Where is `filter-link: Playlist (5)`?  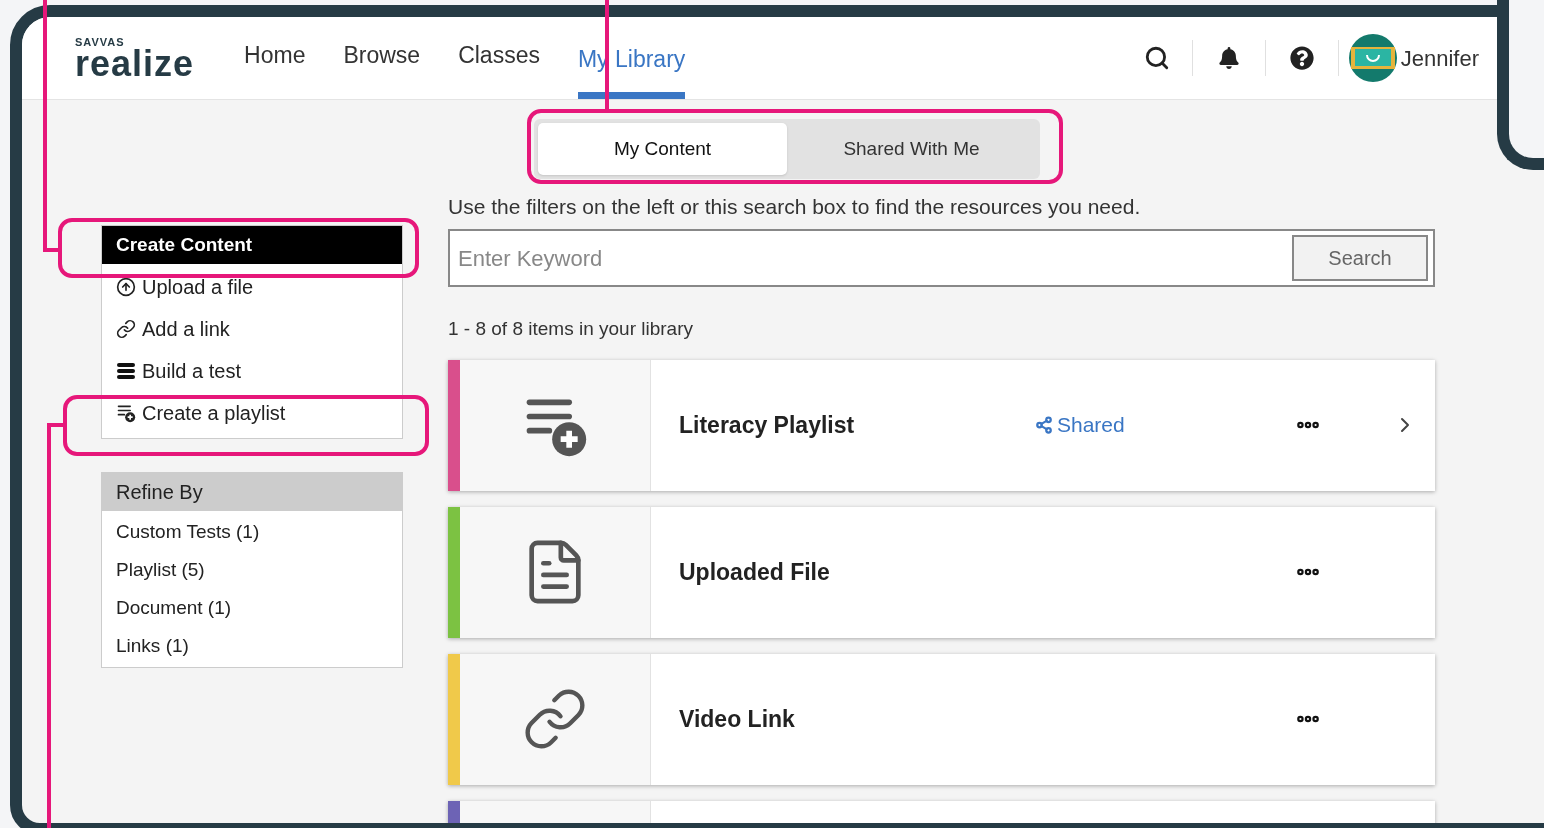 filter-link: Playlist (5) is located at coordinates (252, 570).